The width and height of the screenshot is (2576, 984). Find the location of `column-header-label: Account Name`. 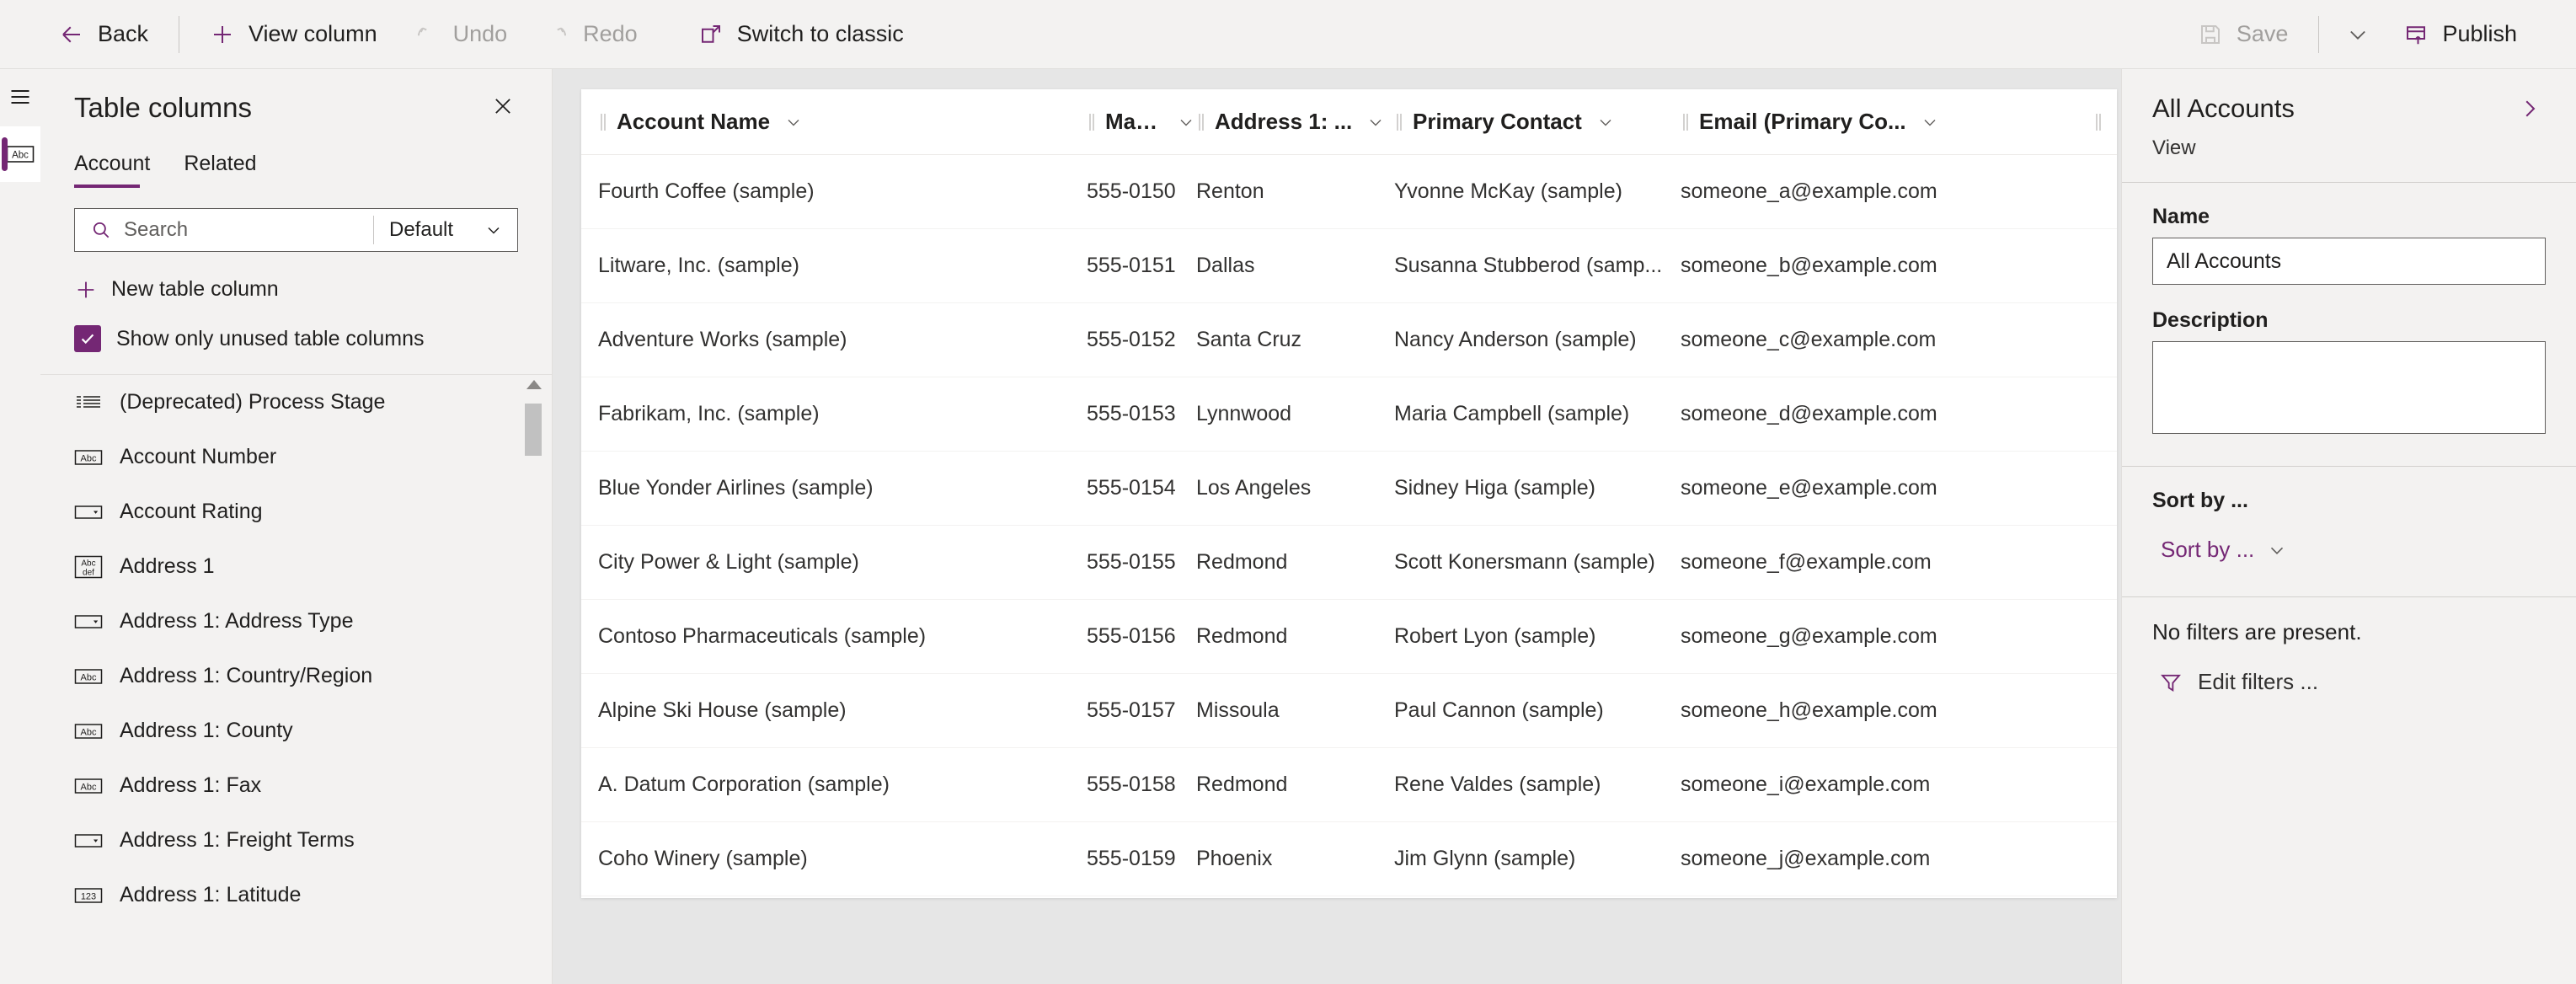

column-header-label: Account Name is located at coordinates (694, 121).